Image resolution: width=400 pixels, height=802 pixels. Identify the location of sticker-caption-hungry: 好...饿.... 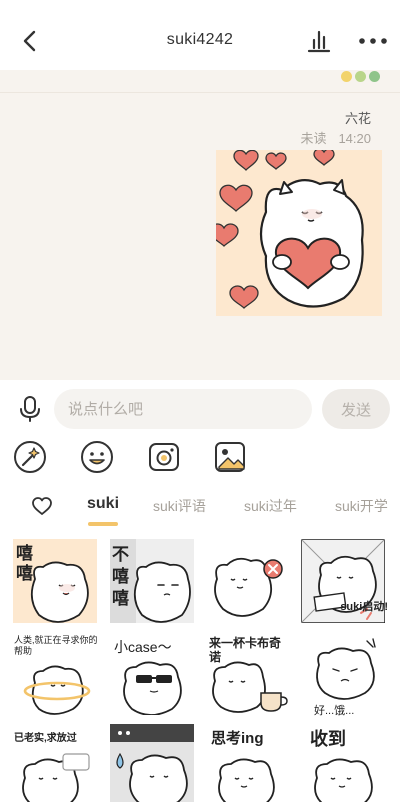
(334, 711).